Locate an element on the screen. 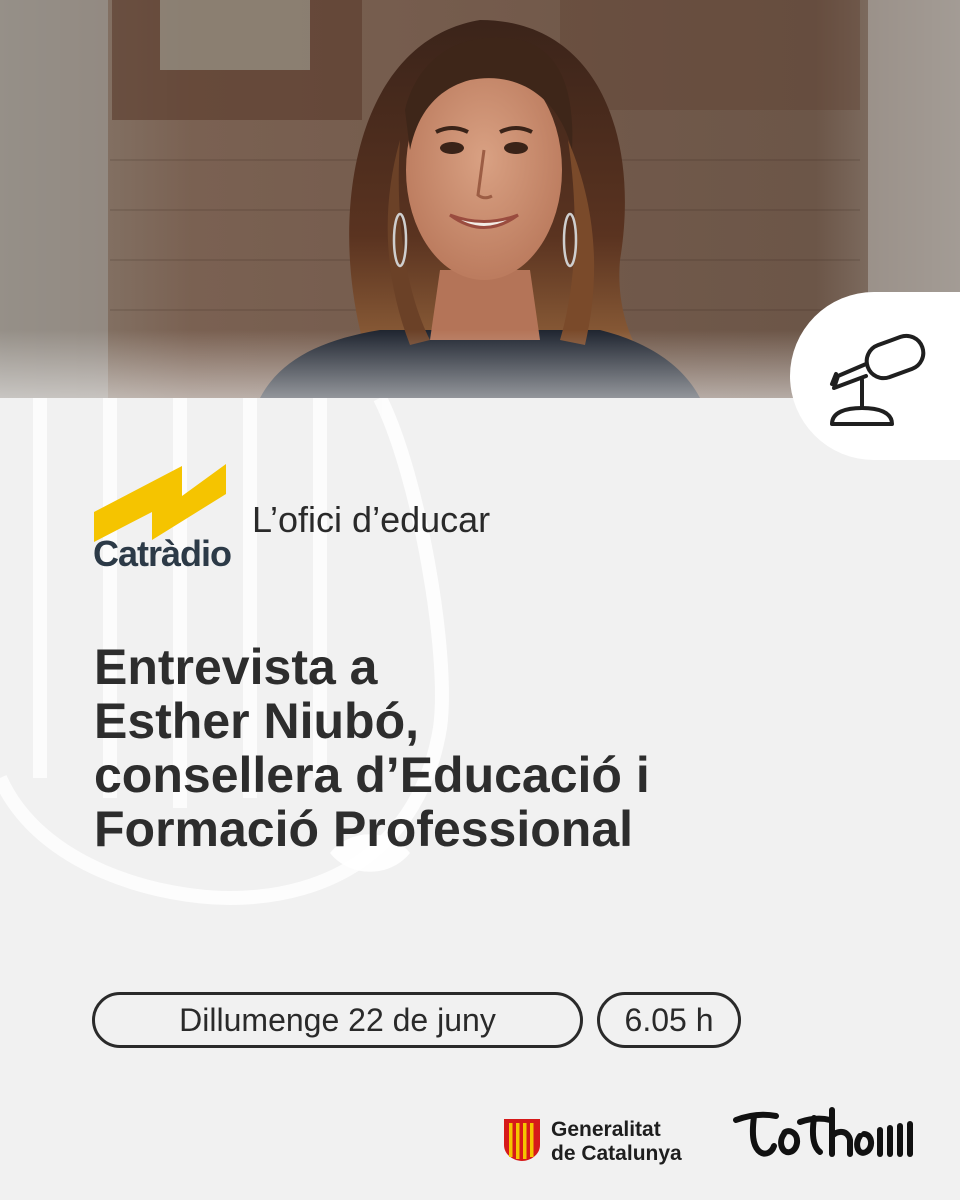 This screenshot has height=1200, width=960. microphone-icon is located at coordinates (878, 379).